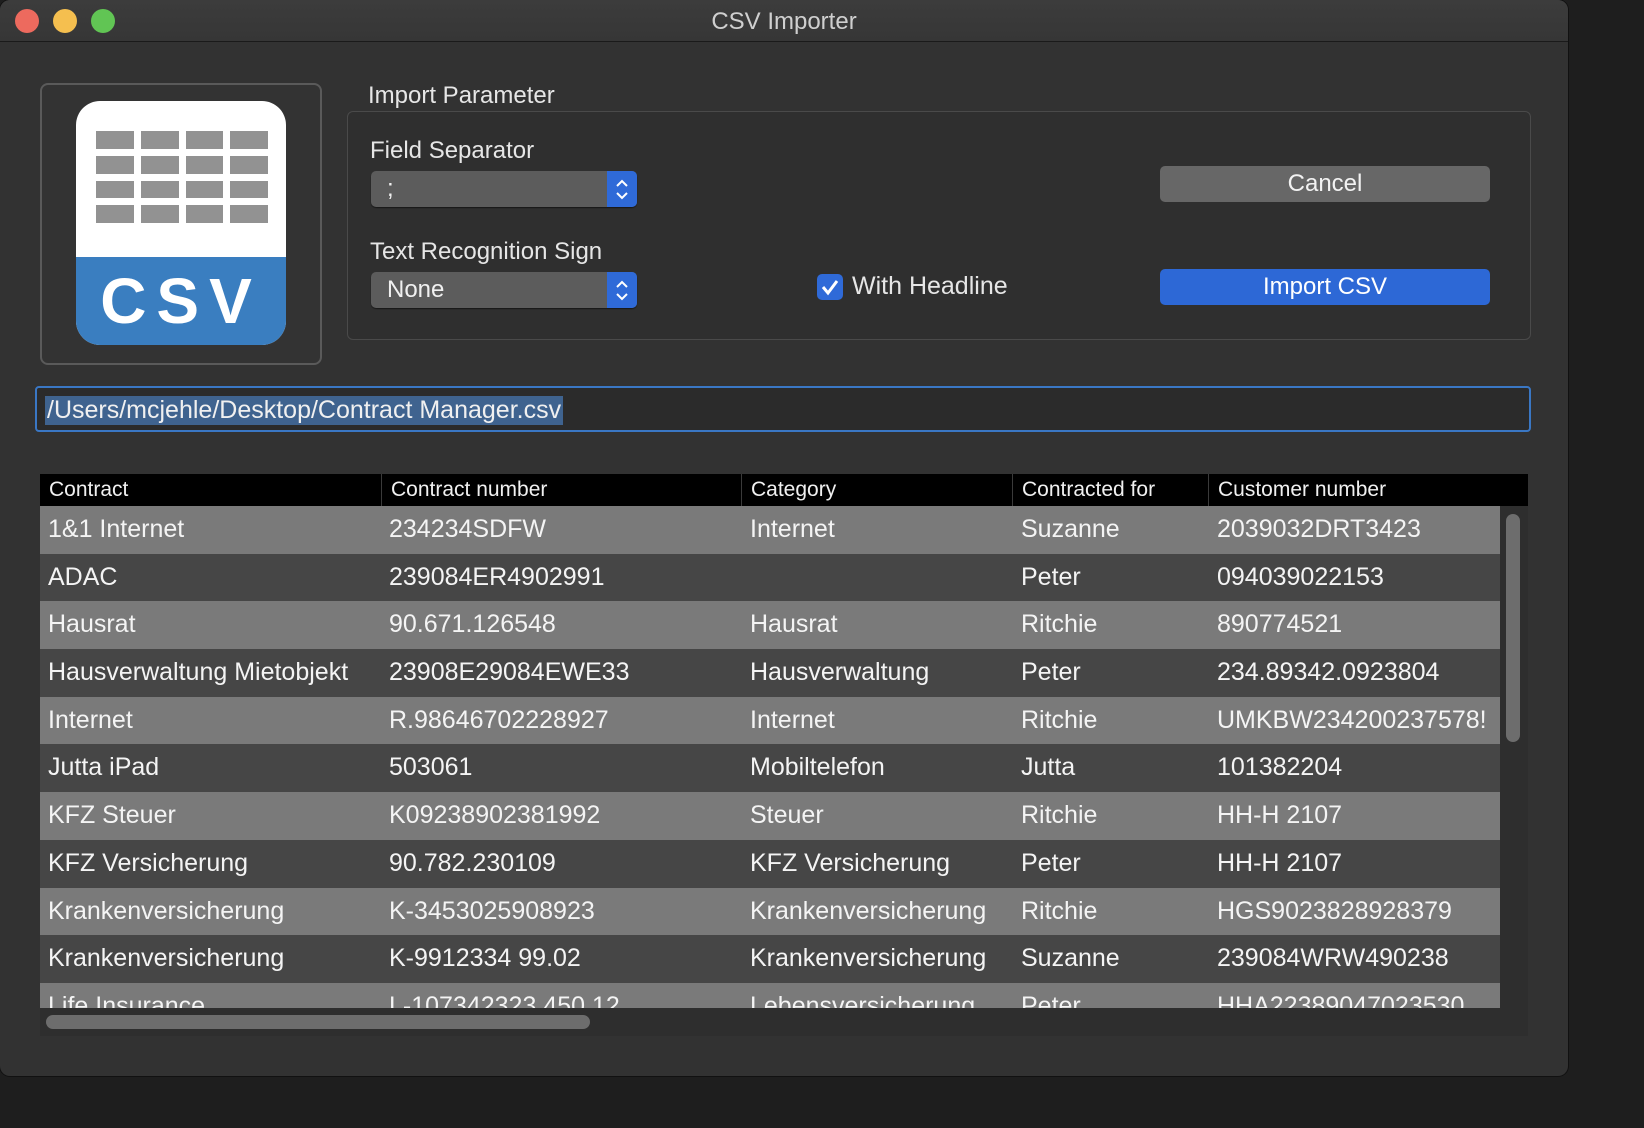 Image resolution: width=1644 pixels, height=1128 pixels. I want to click on column-header-contract: Contract, so click(210, 490).